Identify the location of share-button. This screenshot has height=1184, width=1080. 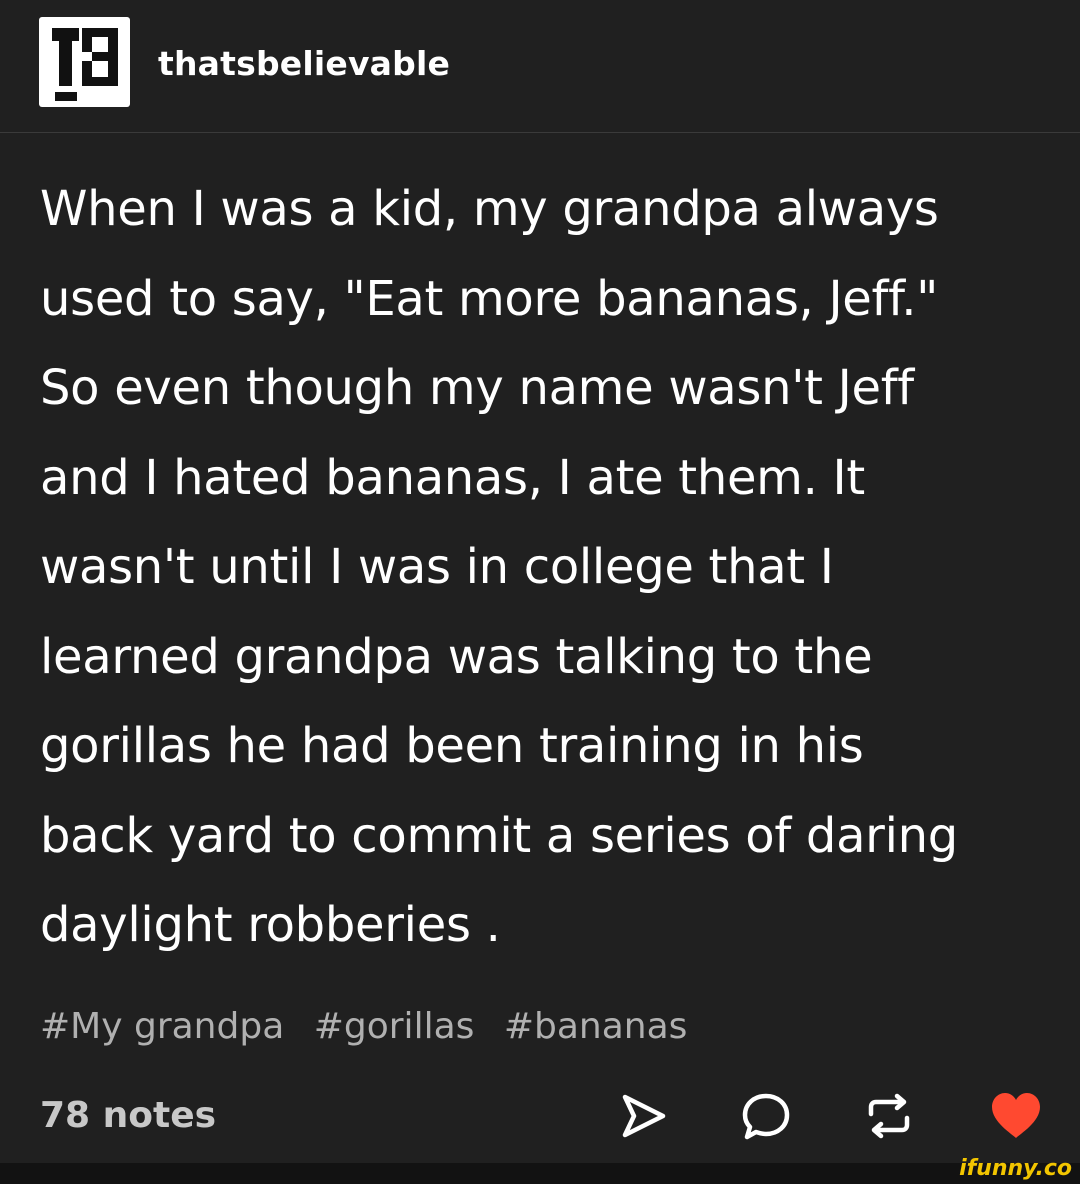
(643, 1116).